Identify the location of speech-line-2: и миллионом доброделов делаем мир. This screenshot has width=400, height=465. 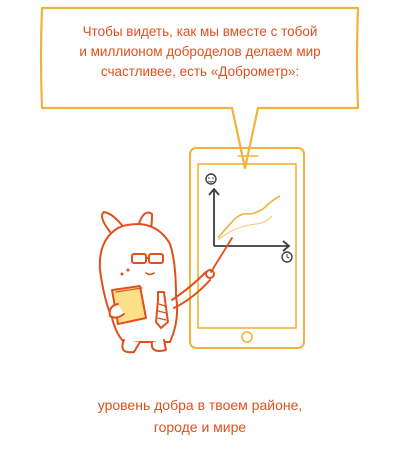
(200, 51).